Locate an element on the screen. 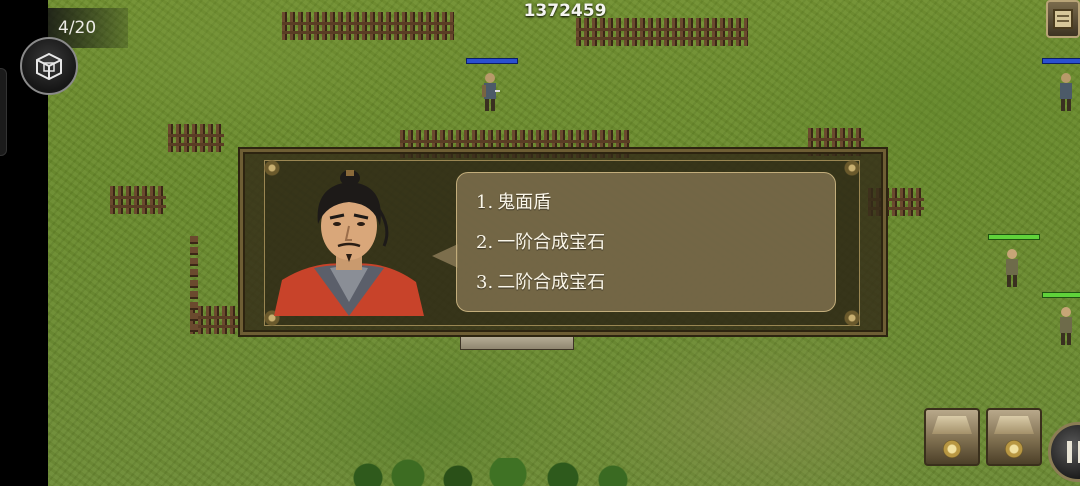 This screenshot has width=1080, height=486. option-label: 鬼面盾 is located at coordinates (524, 202).